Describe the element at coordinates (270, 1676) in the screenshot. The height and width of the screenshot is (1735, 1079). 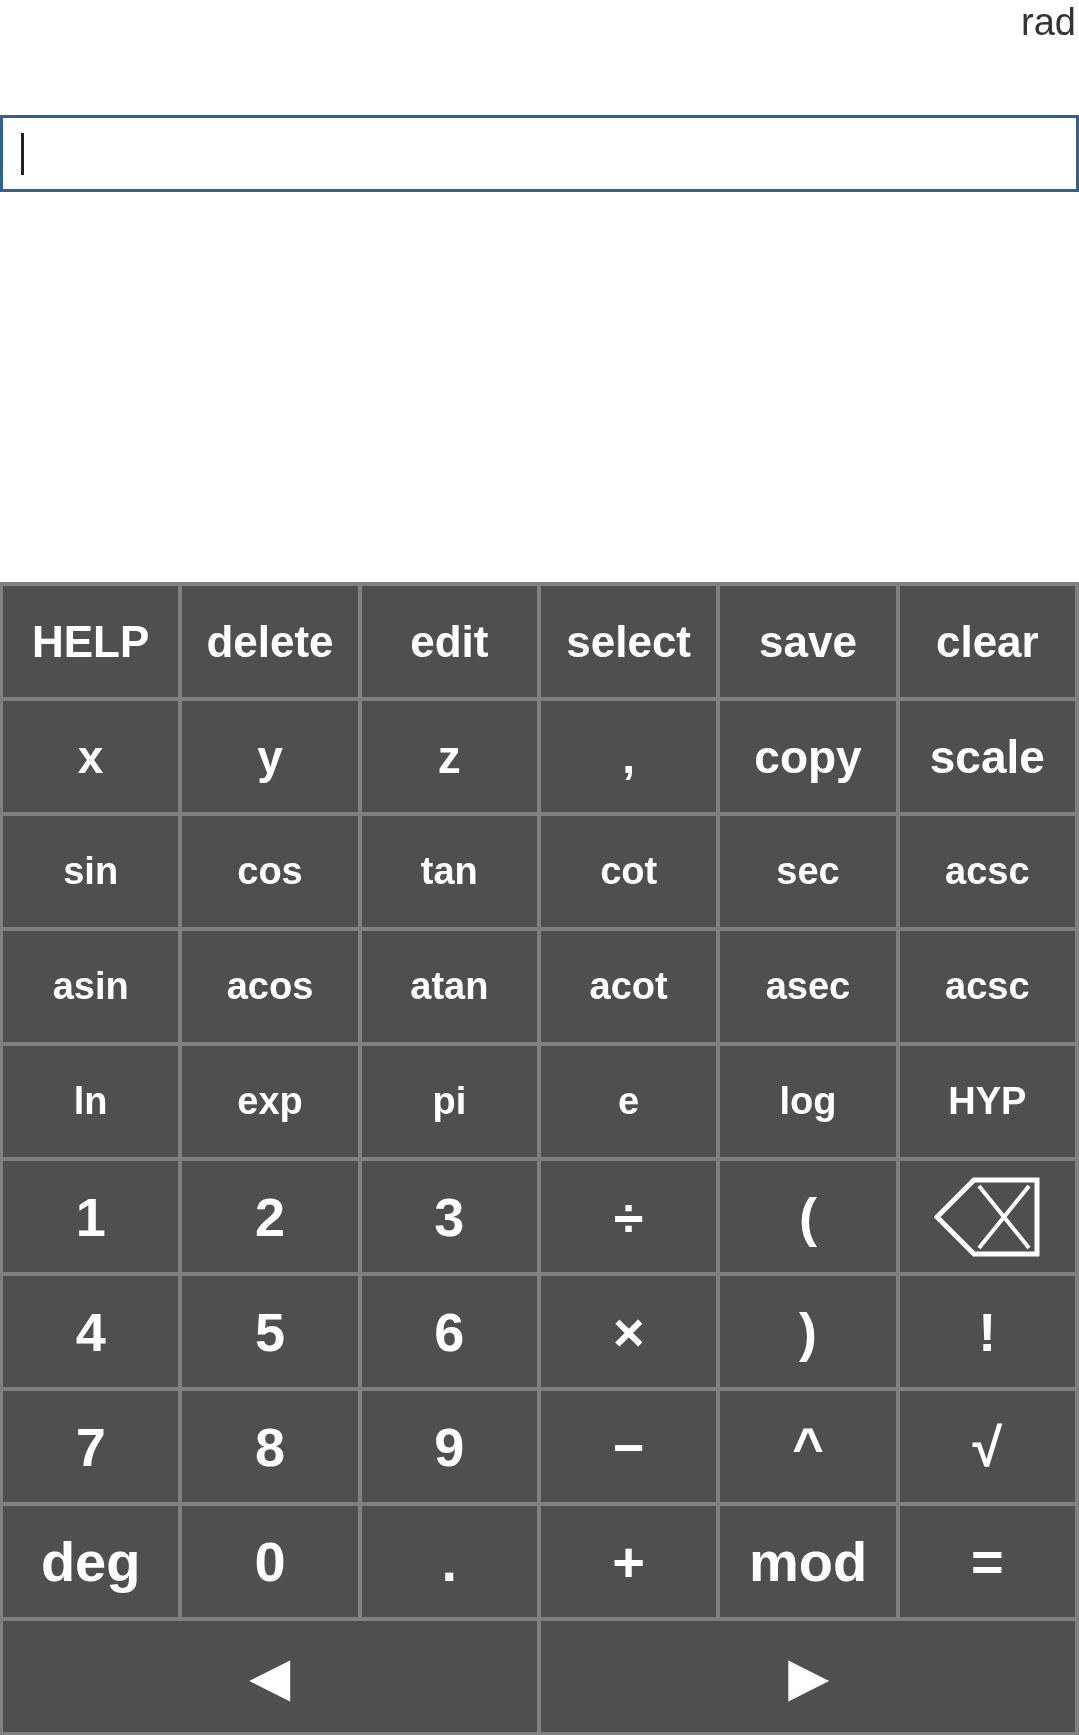
I see `cursor-key: ◀` at that location.